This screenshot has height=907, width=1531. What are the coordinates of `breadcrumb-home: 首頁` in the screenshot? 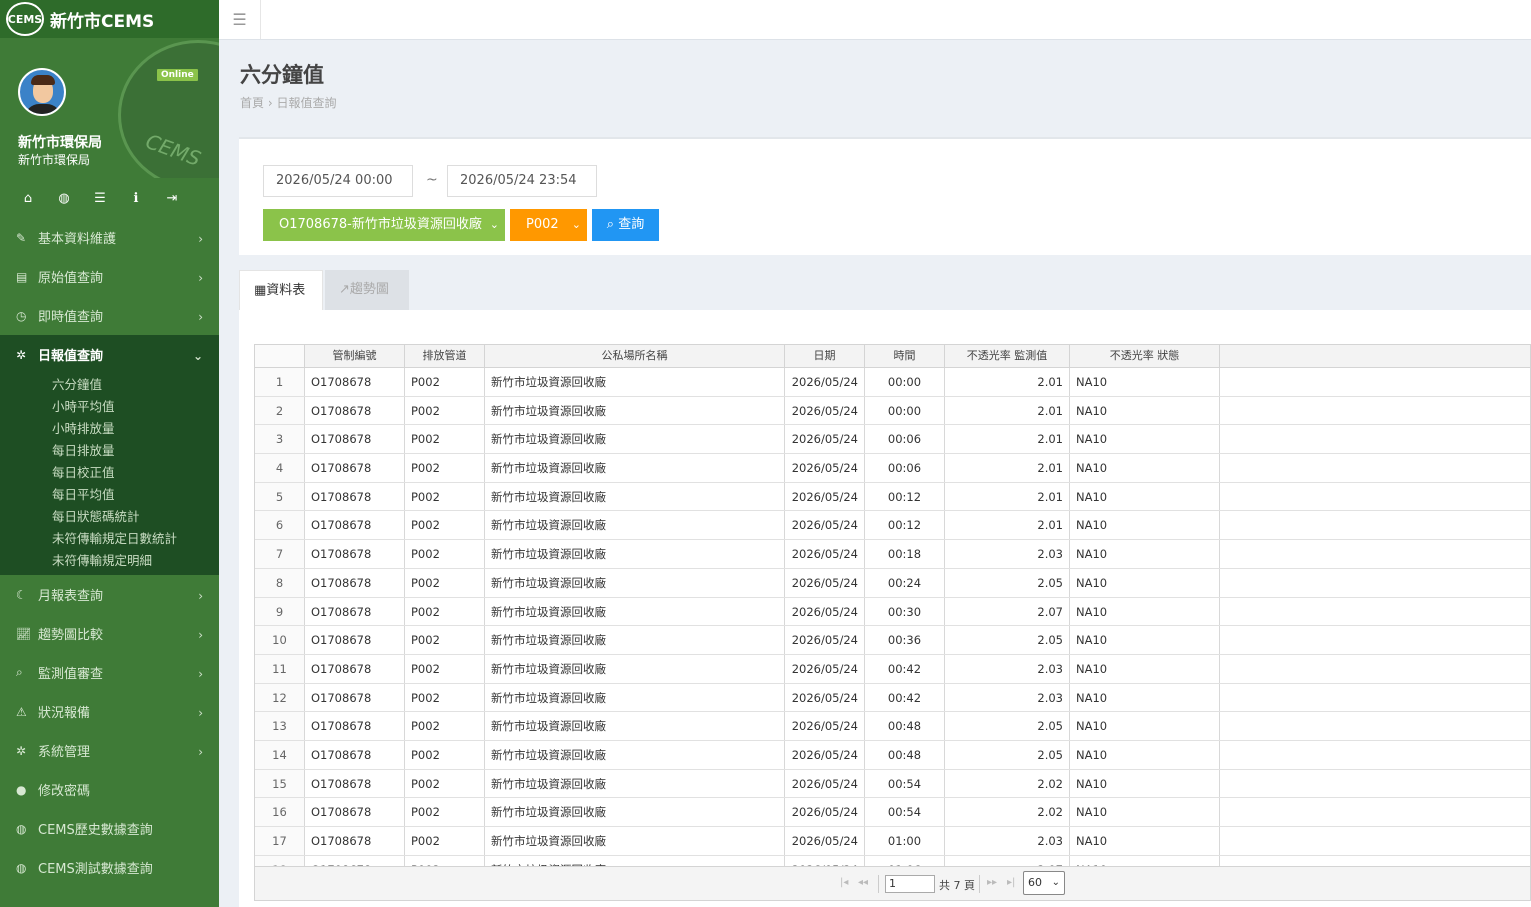 It's located at (252, 103).